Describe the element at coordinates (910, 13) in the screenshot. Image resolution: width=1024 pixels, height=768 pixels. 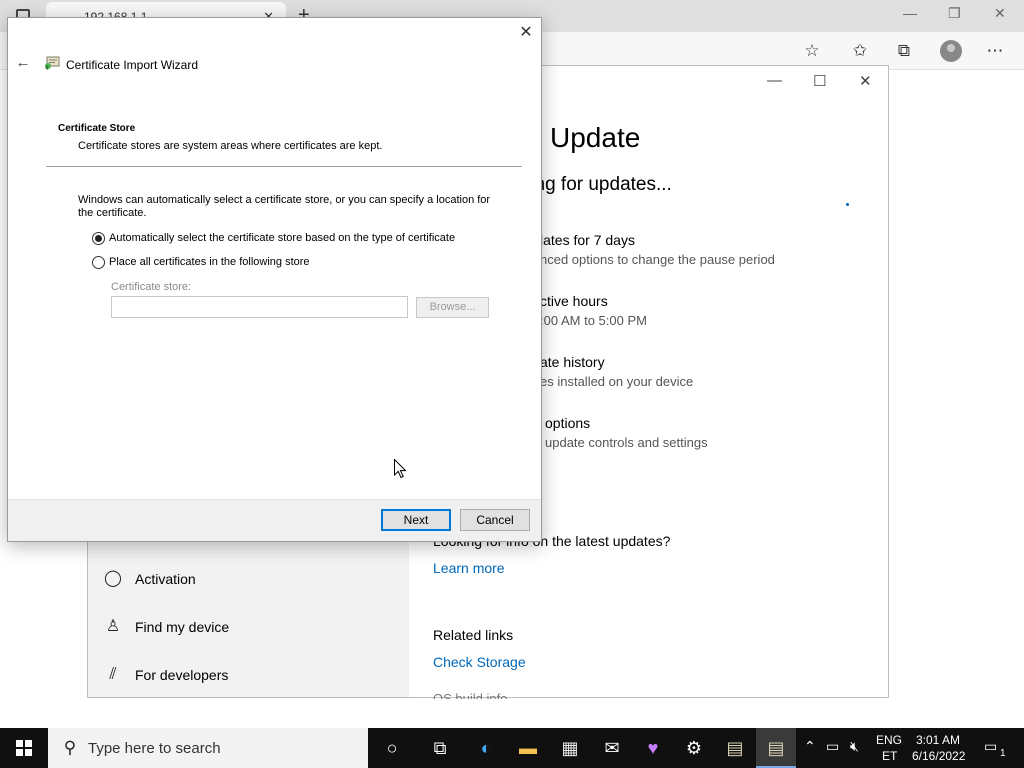
I see `browser-minimize-button: —` at that location.